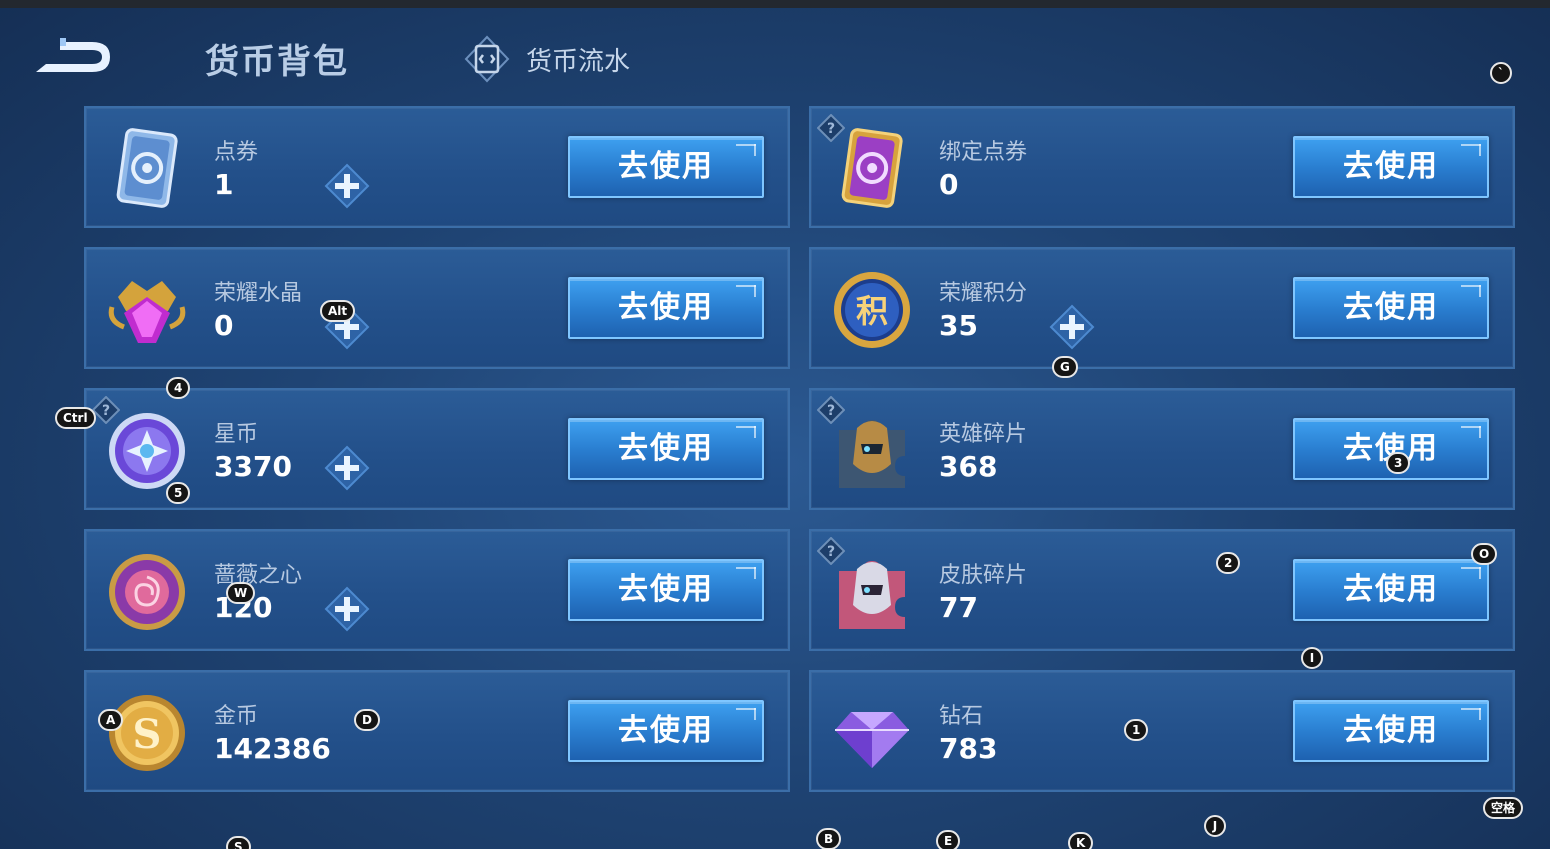 Image resolution: width=1550 pixels, height=849 pixels. I want to click on key-hint-badge: 3, so click(1398, 463).